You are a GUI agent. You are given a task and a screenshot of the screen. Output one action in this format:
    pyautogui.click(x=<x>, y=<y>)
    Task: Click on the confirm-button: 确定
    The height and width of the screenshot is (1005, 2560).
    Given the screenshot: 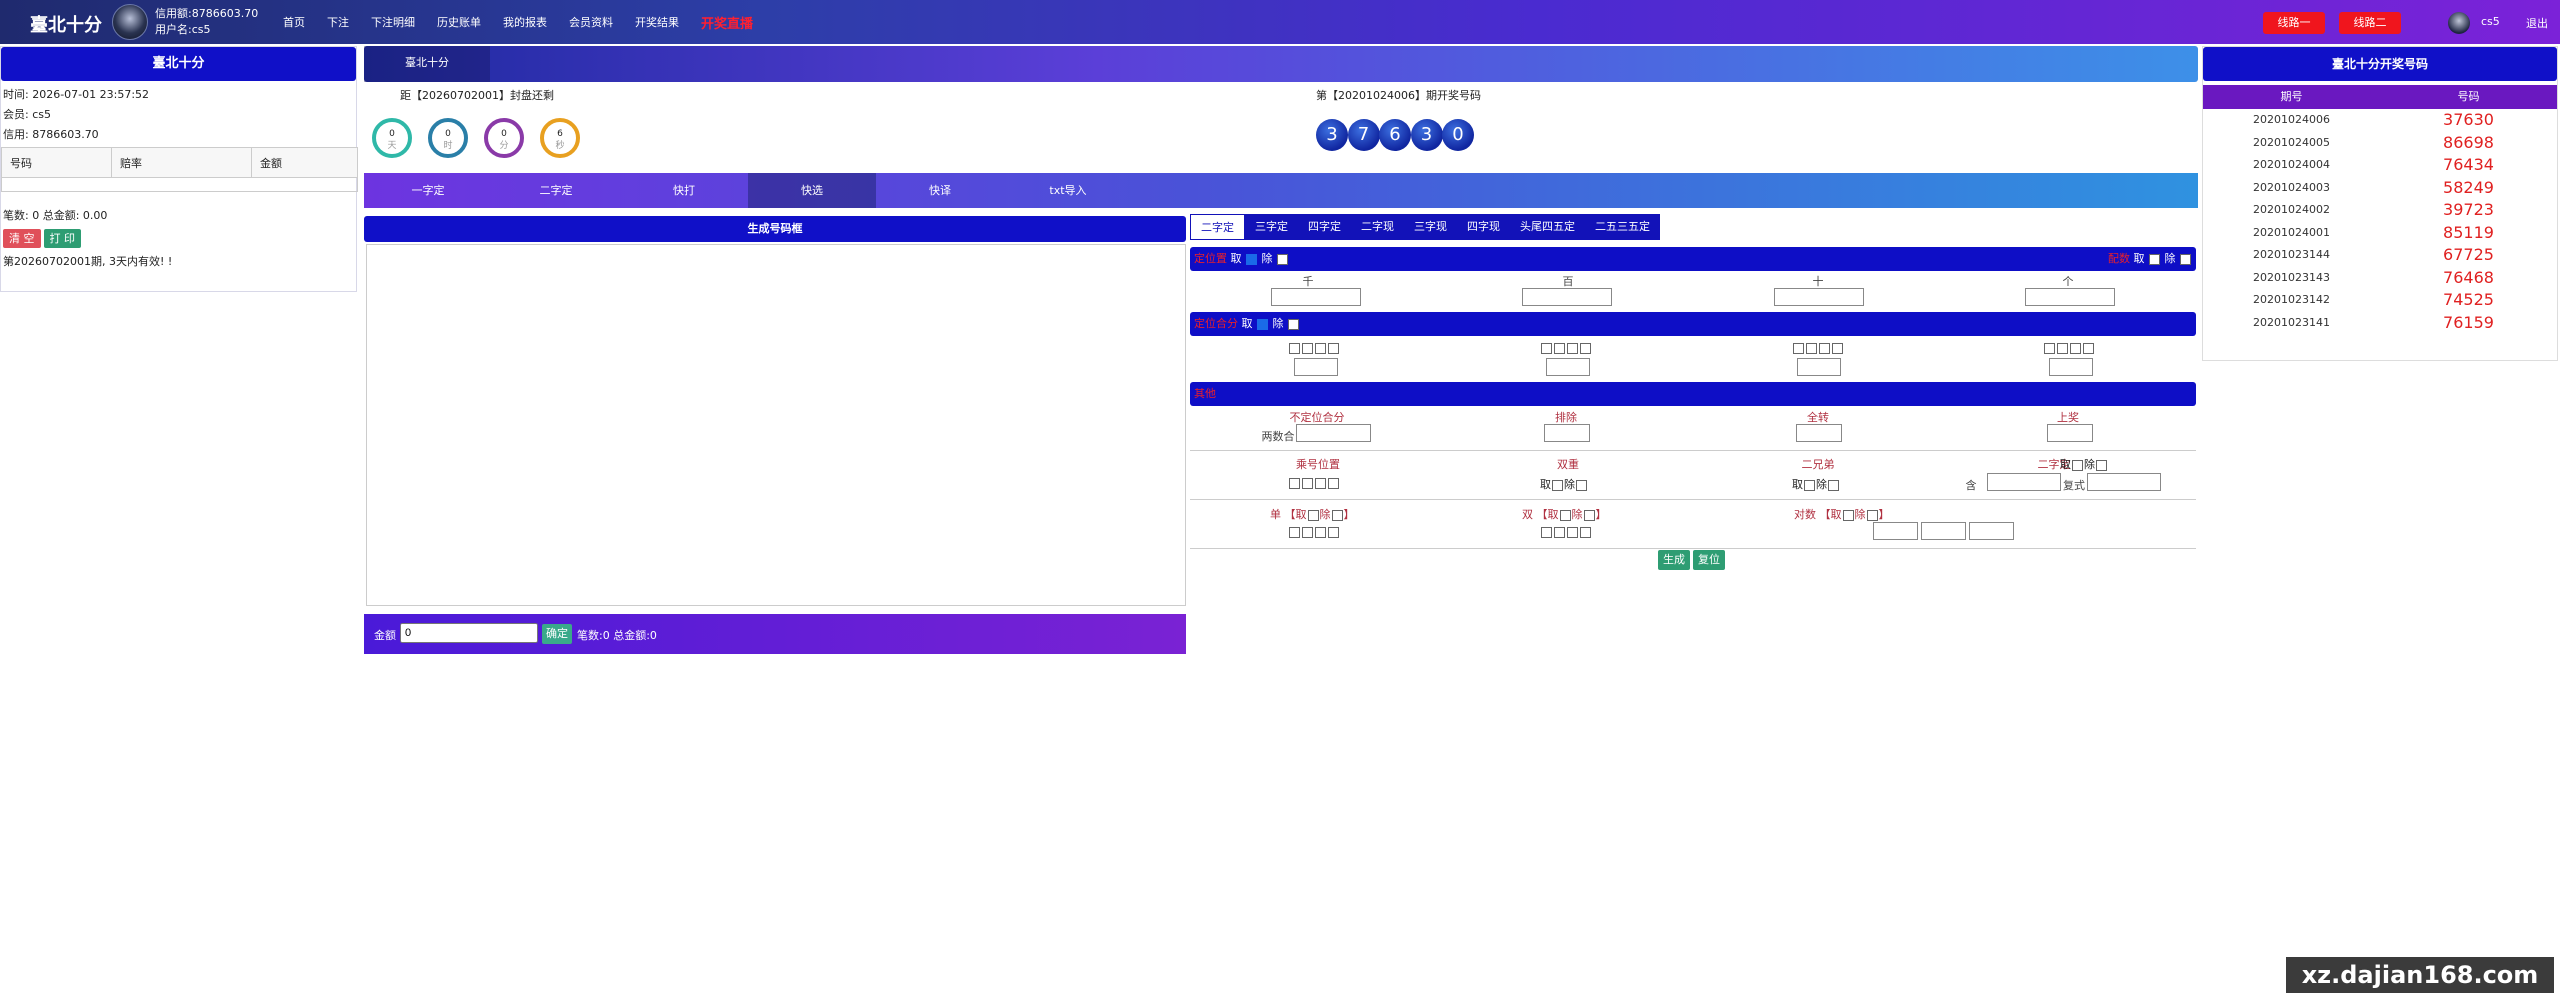 What is the action you would take?
    pyautogui.click(x=557, y=634)
    